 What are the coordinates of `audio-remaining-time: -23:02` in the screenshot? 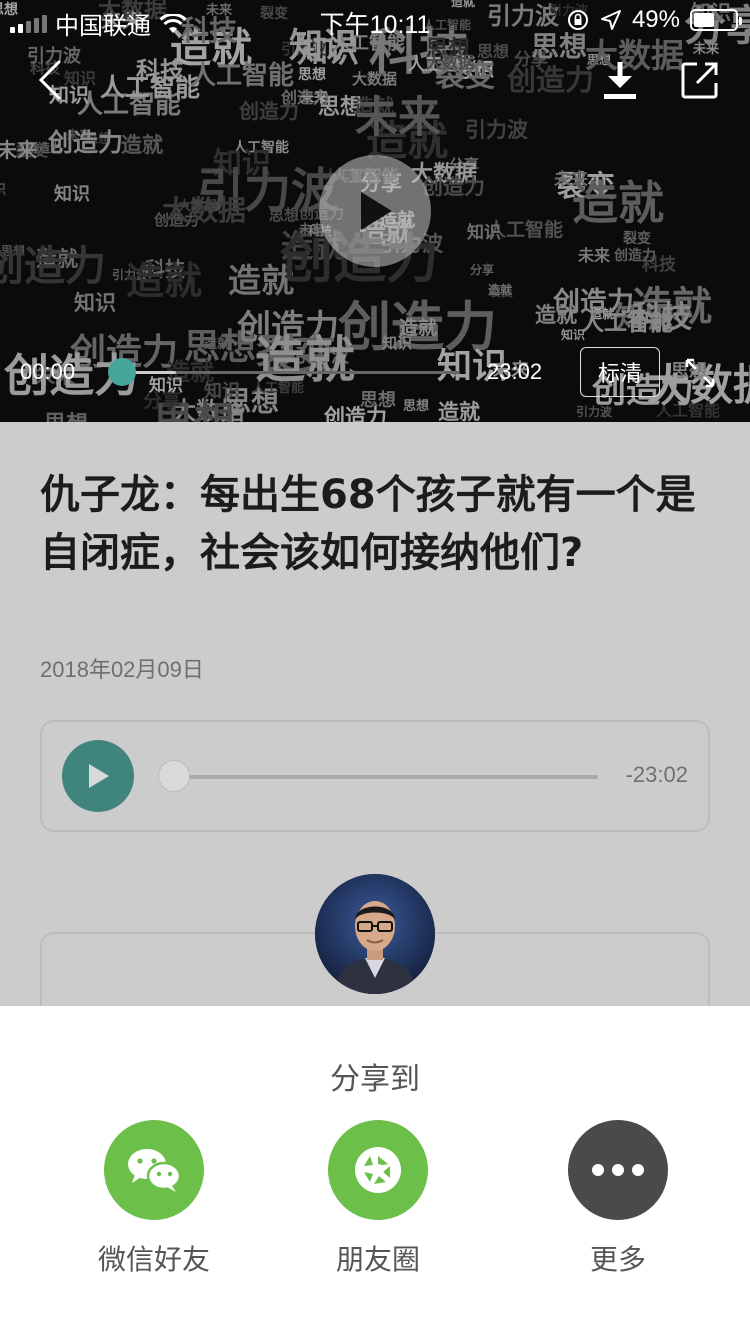 It's located at (656, 774).